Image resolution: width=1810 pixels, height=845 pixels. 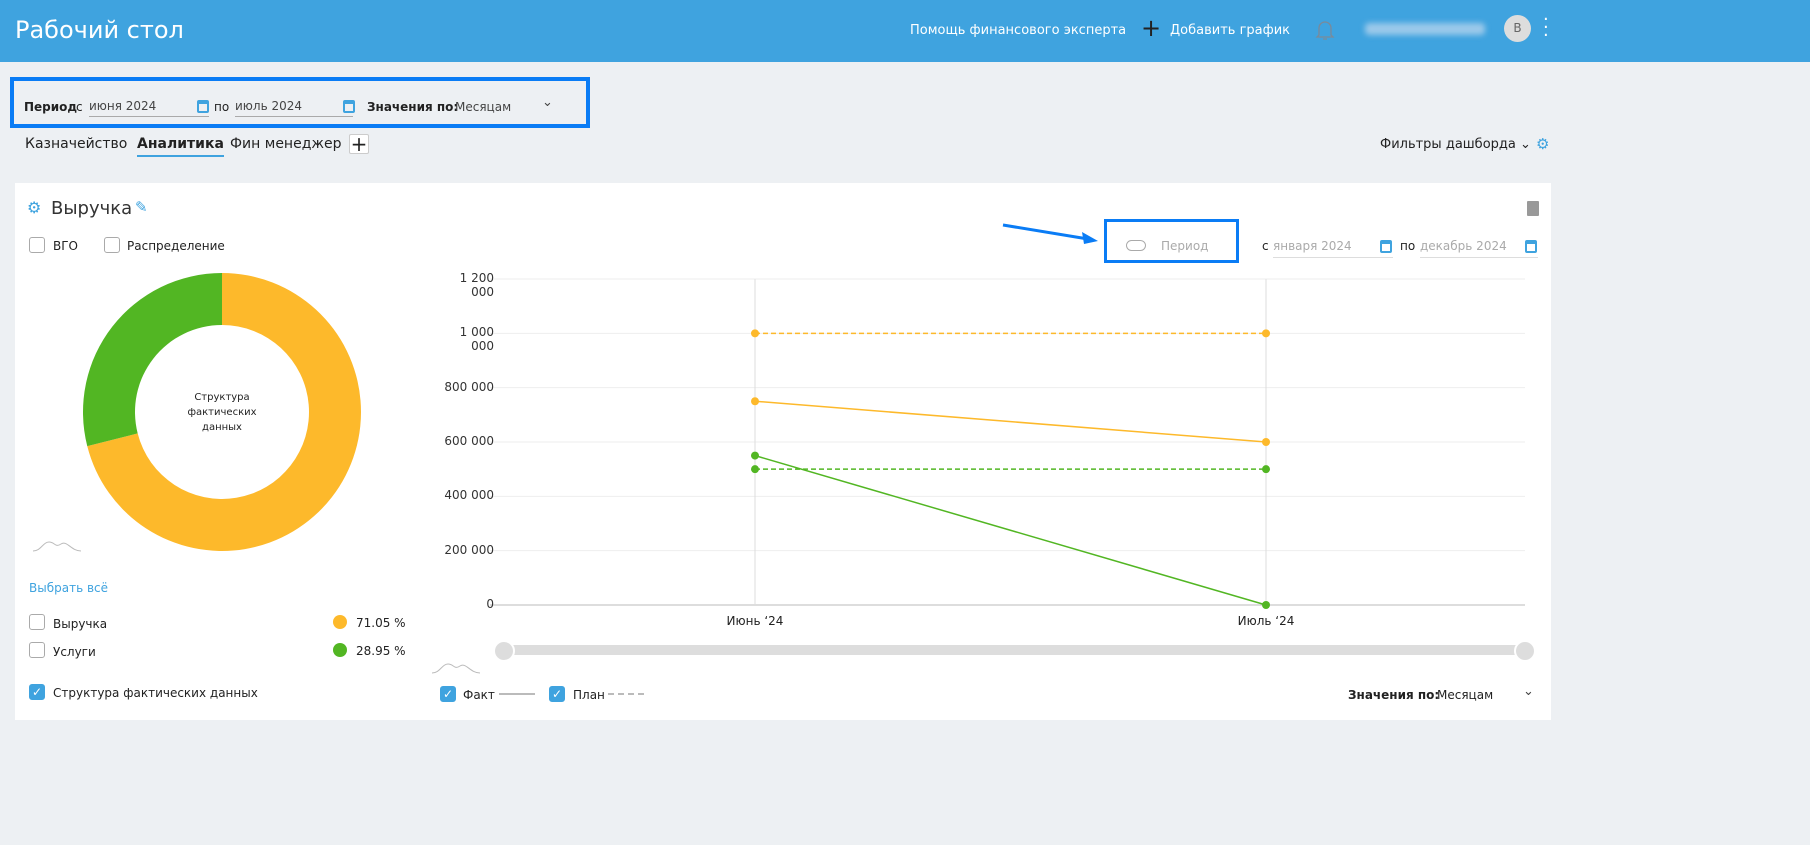 What do you see at coordinates (1394, 695) in the screenshot?
I see `values-label: Значения по:` at bounding box center [1394, 695].